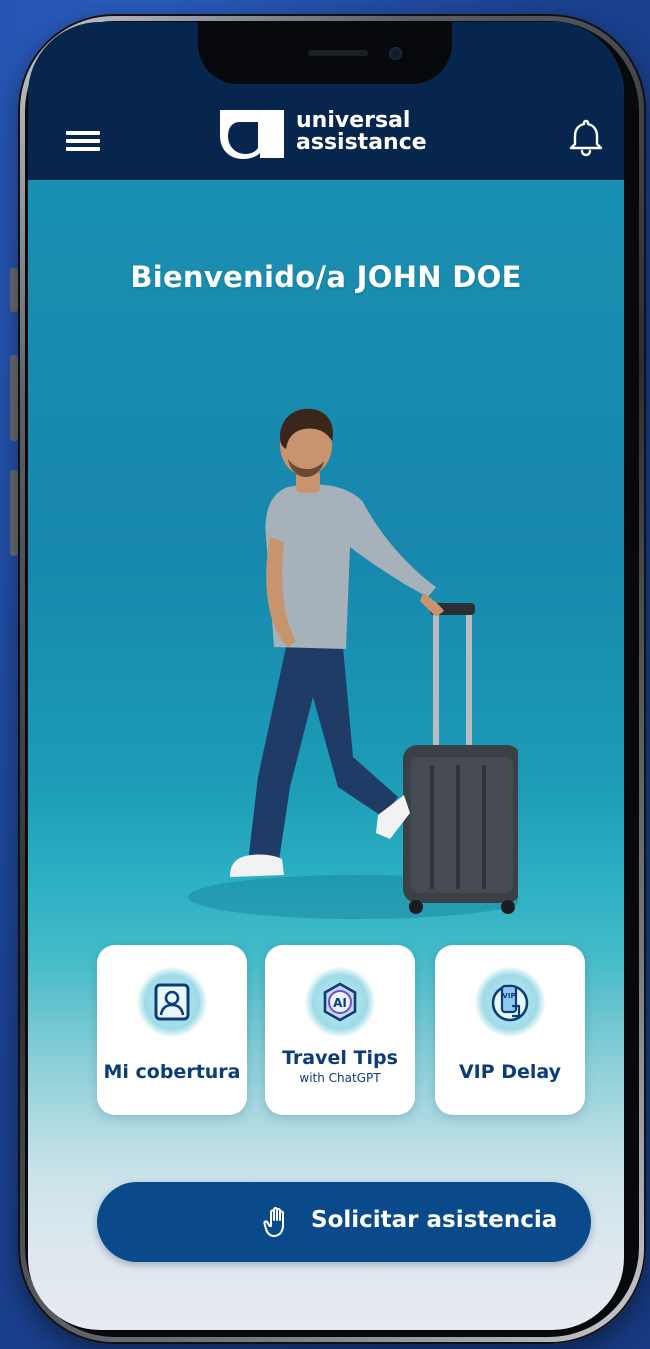 The width and height of the screenshot is (650, 1349). What do you see at coordinates (508, 996) in the screenshot?
I see `svg-text: VIP` at bounding box center [508, 996].